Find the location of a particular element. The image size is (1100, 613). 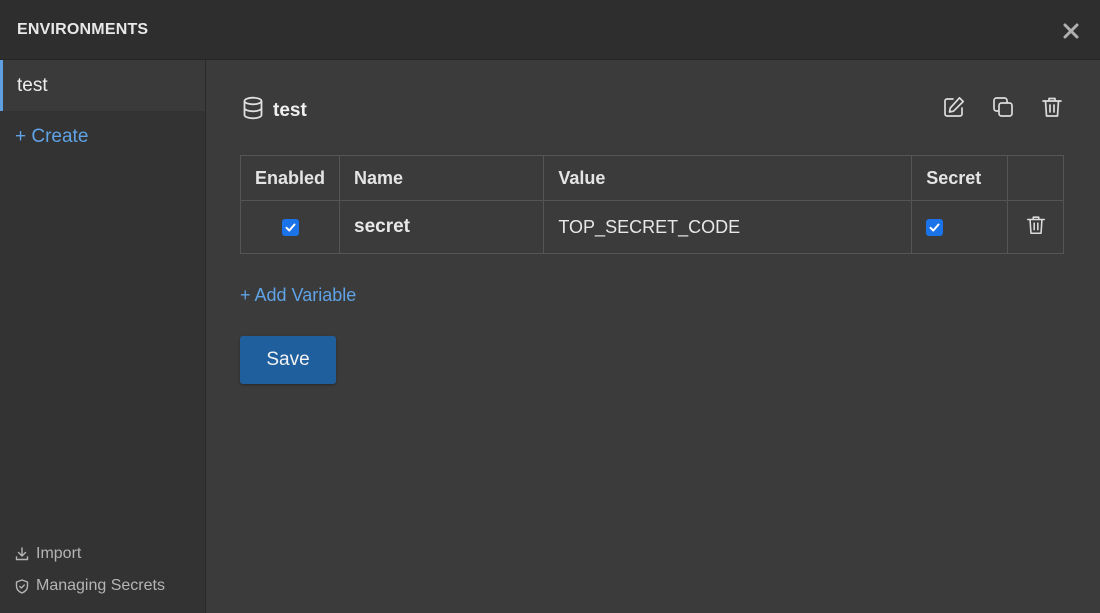

managing-secrets-link: Managing Secrets is located at coordinates (90, 586).